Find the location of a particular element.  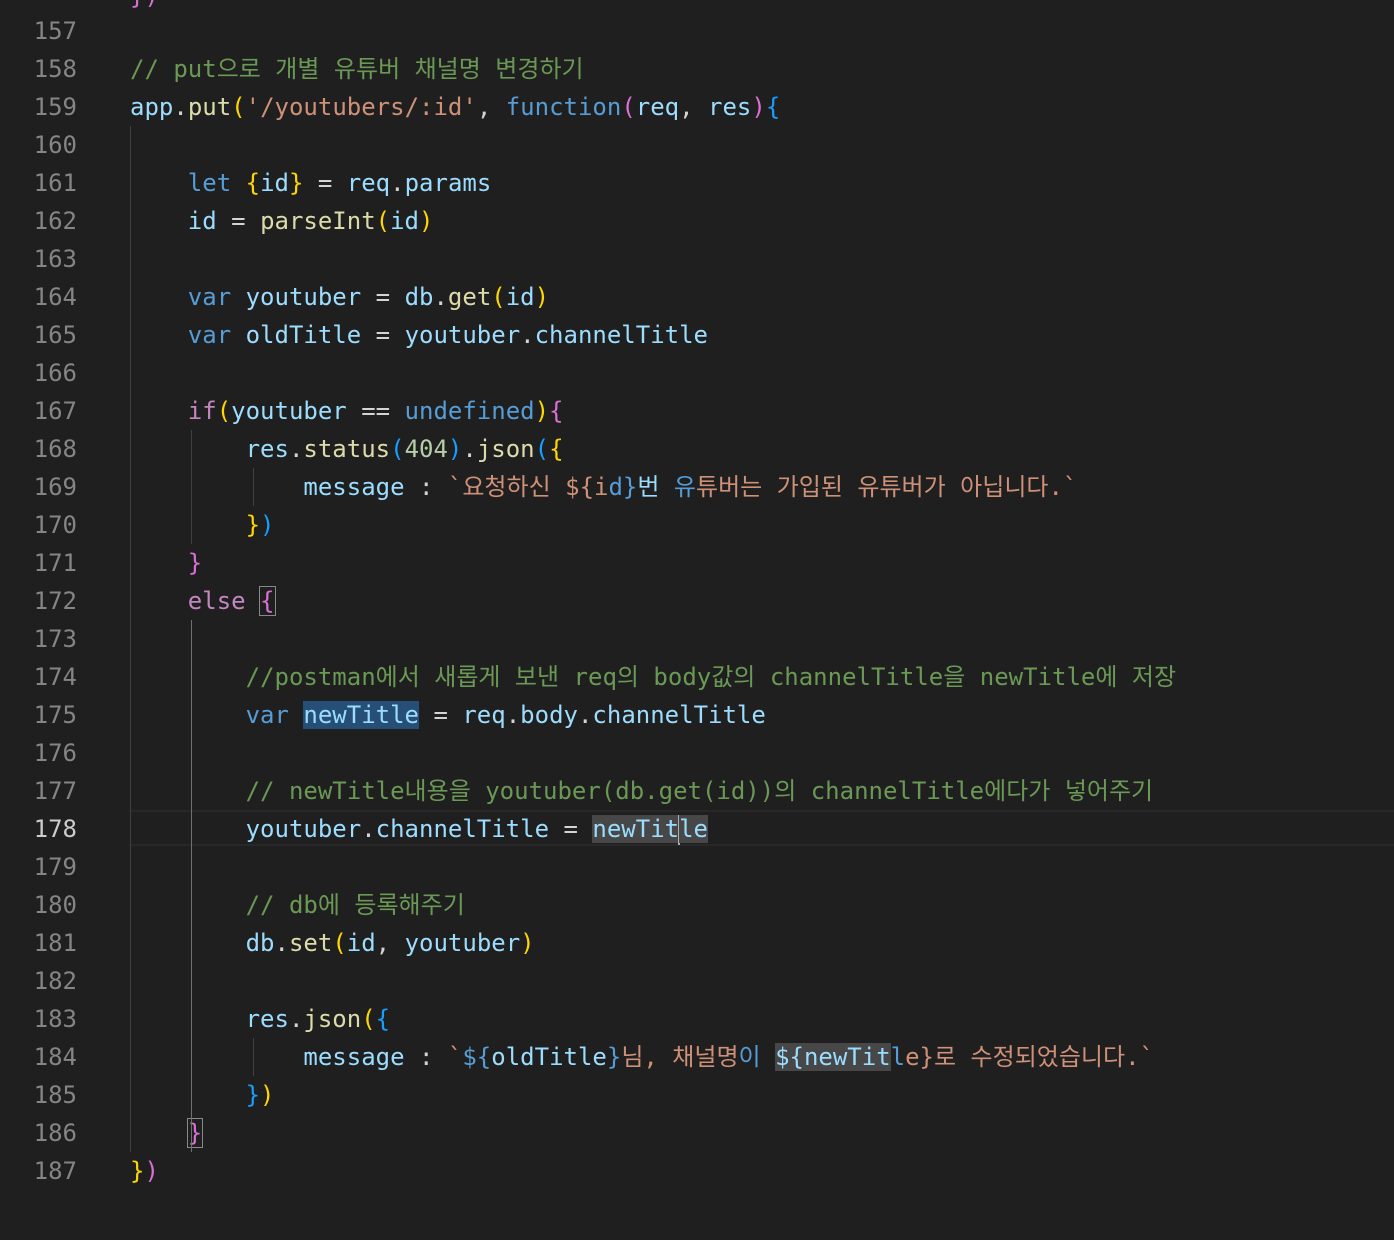

code-line: 176 is located at coordinates (697, 753).